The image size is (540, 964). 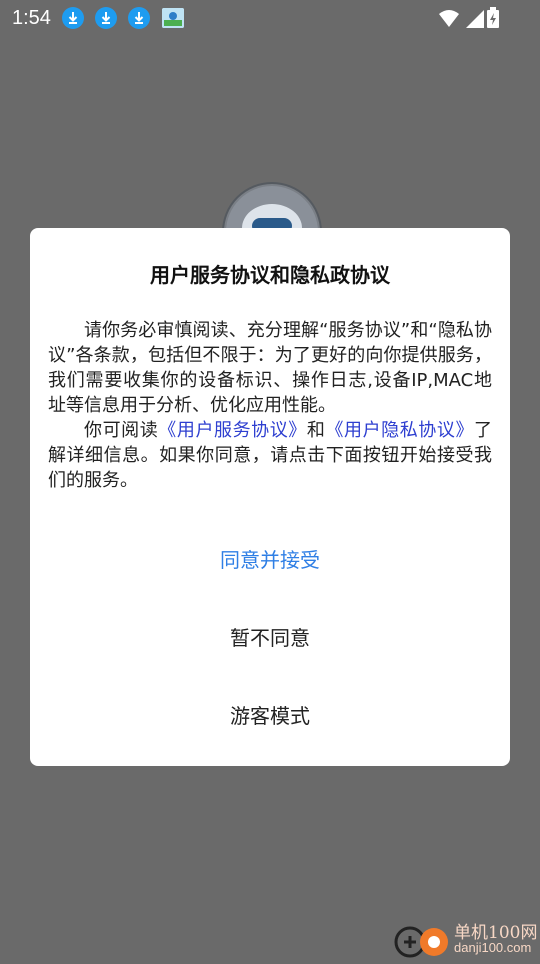 What do you see at coordinates (31, 18) in the screenshot?
I see `status-time: 1:54` at bounding box center [31, 18].